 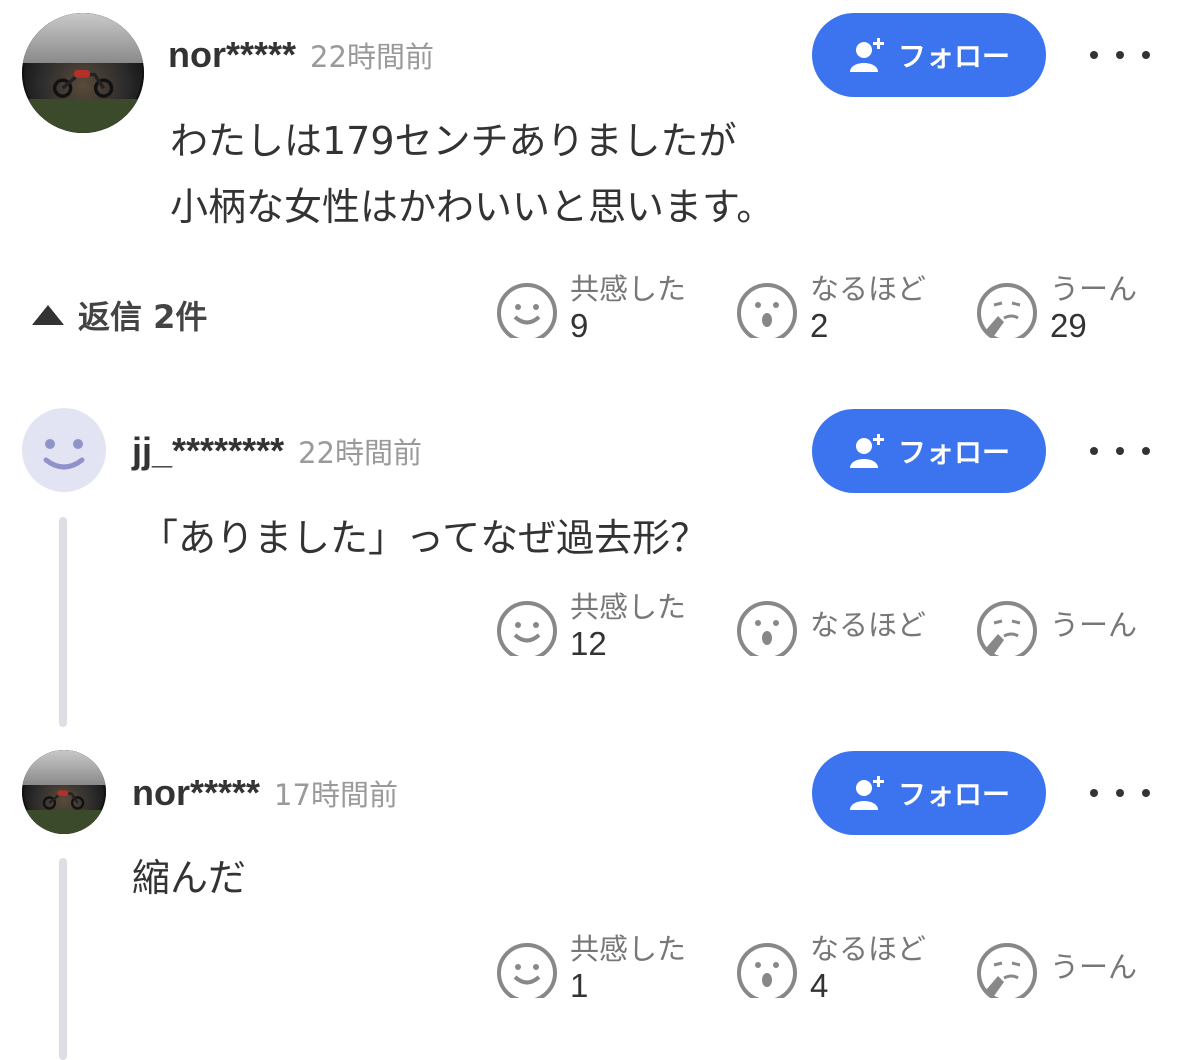 I want to click on reaction-count: 1, so click(x=579, y=985).